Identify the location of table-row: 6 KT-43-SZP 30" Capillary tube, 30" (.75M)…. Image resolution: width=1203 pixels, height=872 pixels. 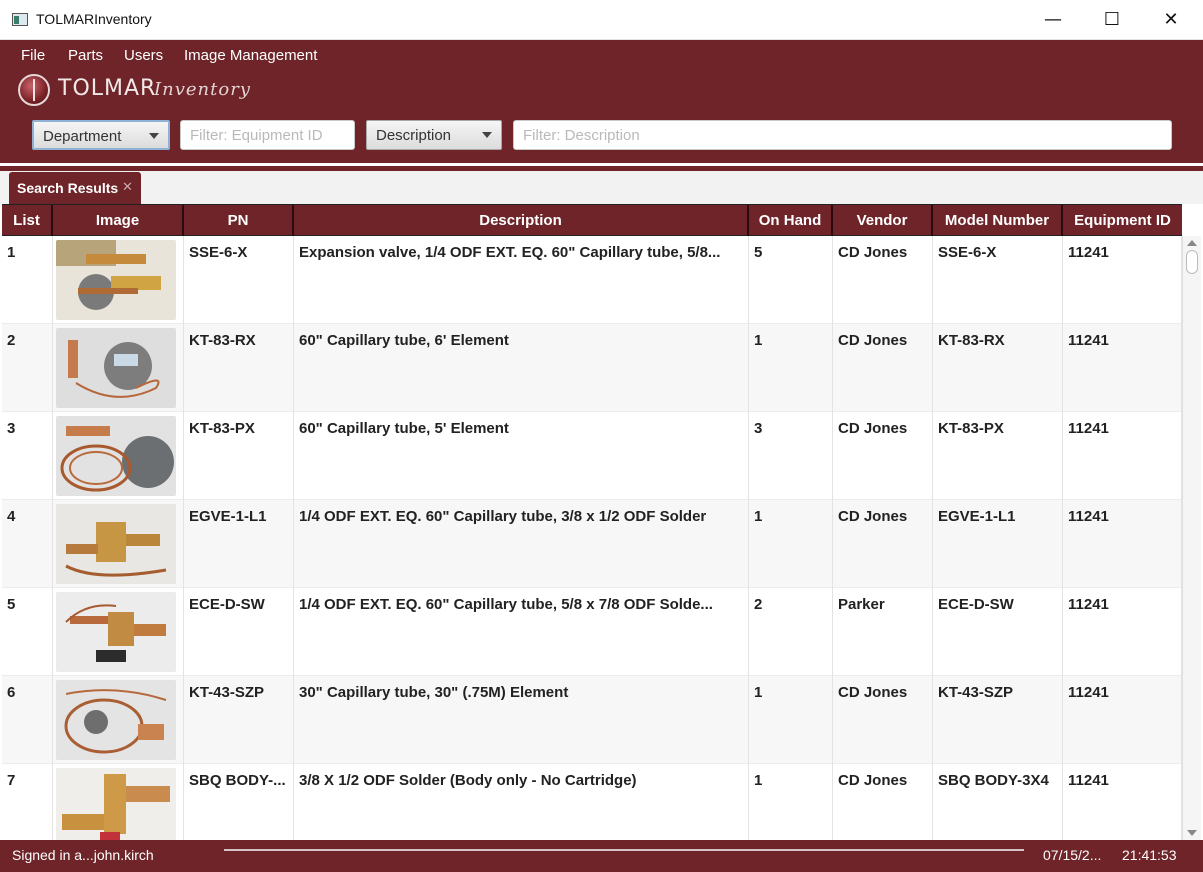
(592, 720).